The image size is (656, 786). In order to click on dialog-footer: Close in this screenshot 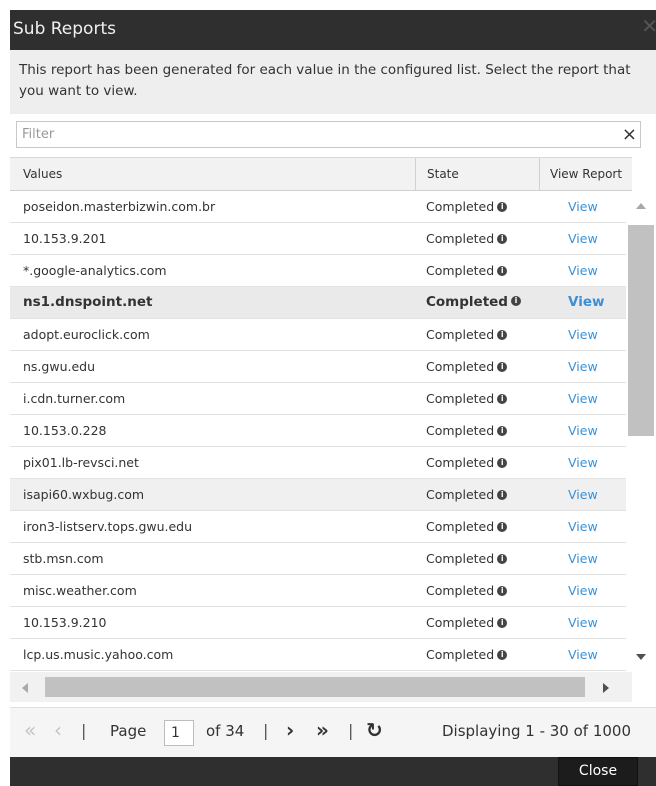, I will do `click(333, 771)`.